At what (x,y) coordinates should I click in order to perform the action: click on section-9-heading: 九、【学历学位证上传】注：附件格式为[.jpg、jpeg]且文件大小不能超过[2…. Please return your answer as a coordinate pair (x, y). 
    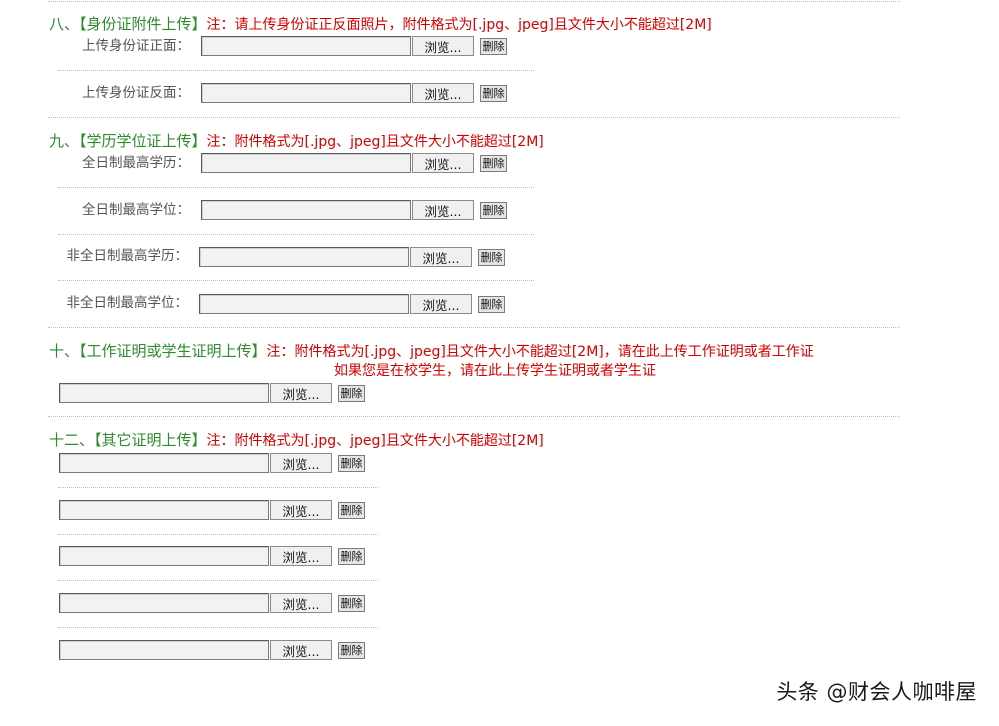
    Looking at the image, I should click on (296, 141).